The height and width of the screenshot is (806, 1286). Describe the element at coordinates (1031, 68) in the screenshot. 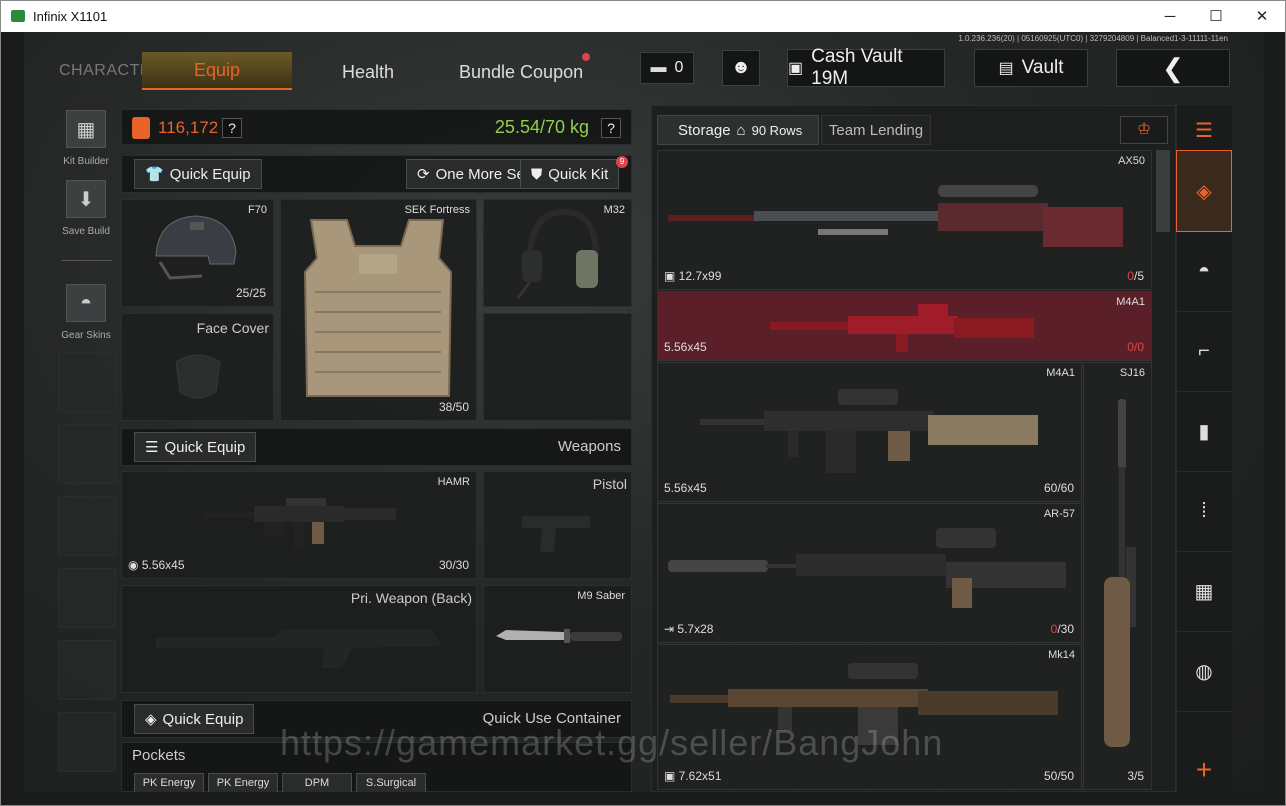

I see `vault-button: ▤ Vault` at that location.